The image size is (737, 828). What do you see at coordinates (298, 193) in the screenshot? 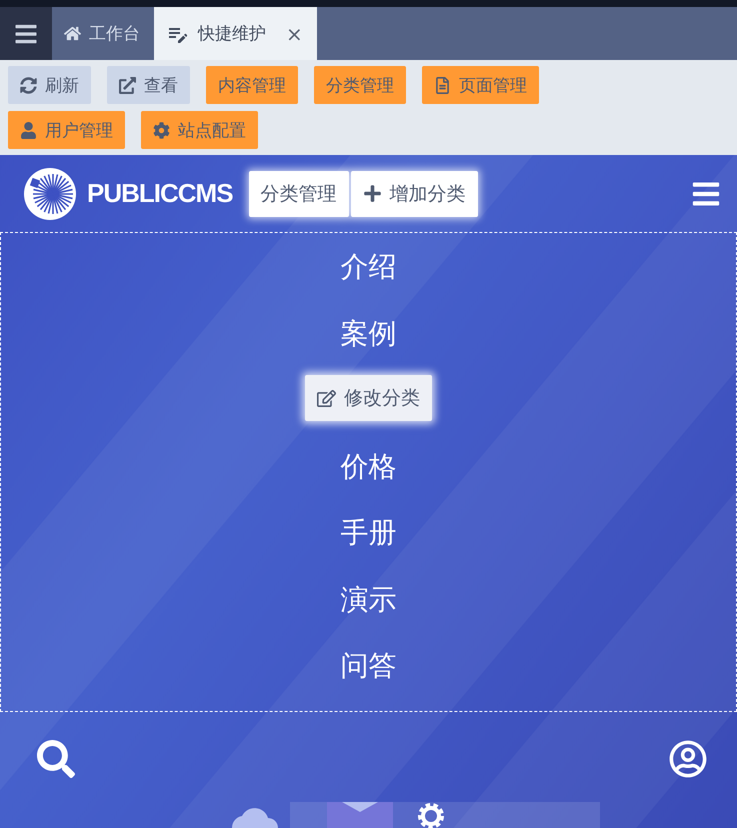
I see `edit-button: 分类管理` at bounding box center [298, 193].